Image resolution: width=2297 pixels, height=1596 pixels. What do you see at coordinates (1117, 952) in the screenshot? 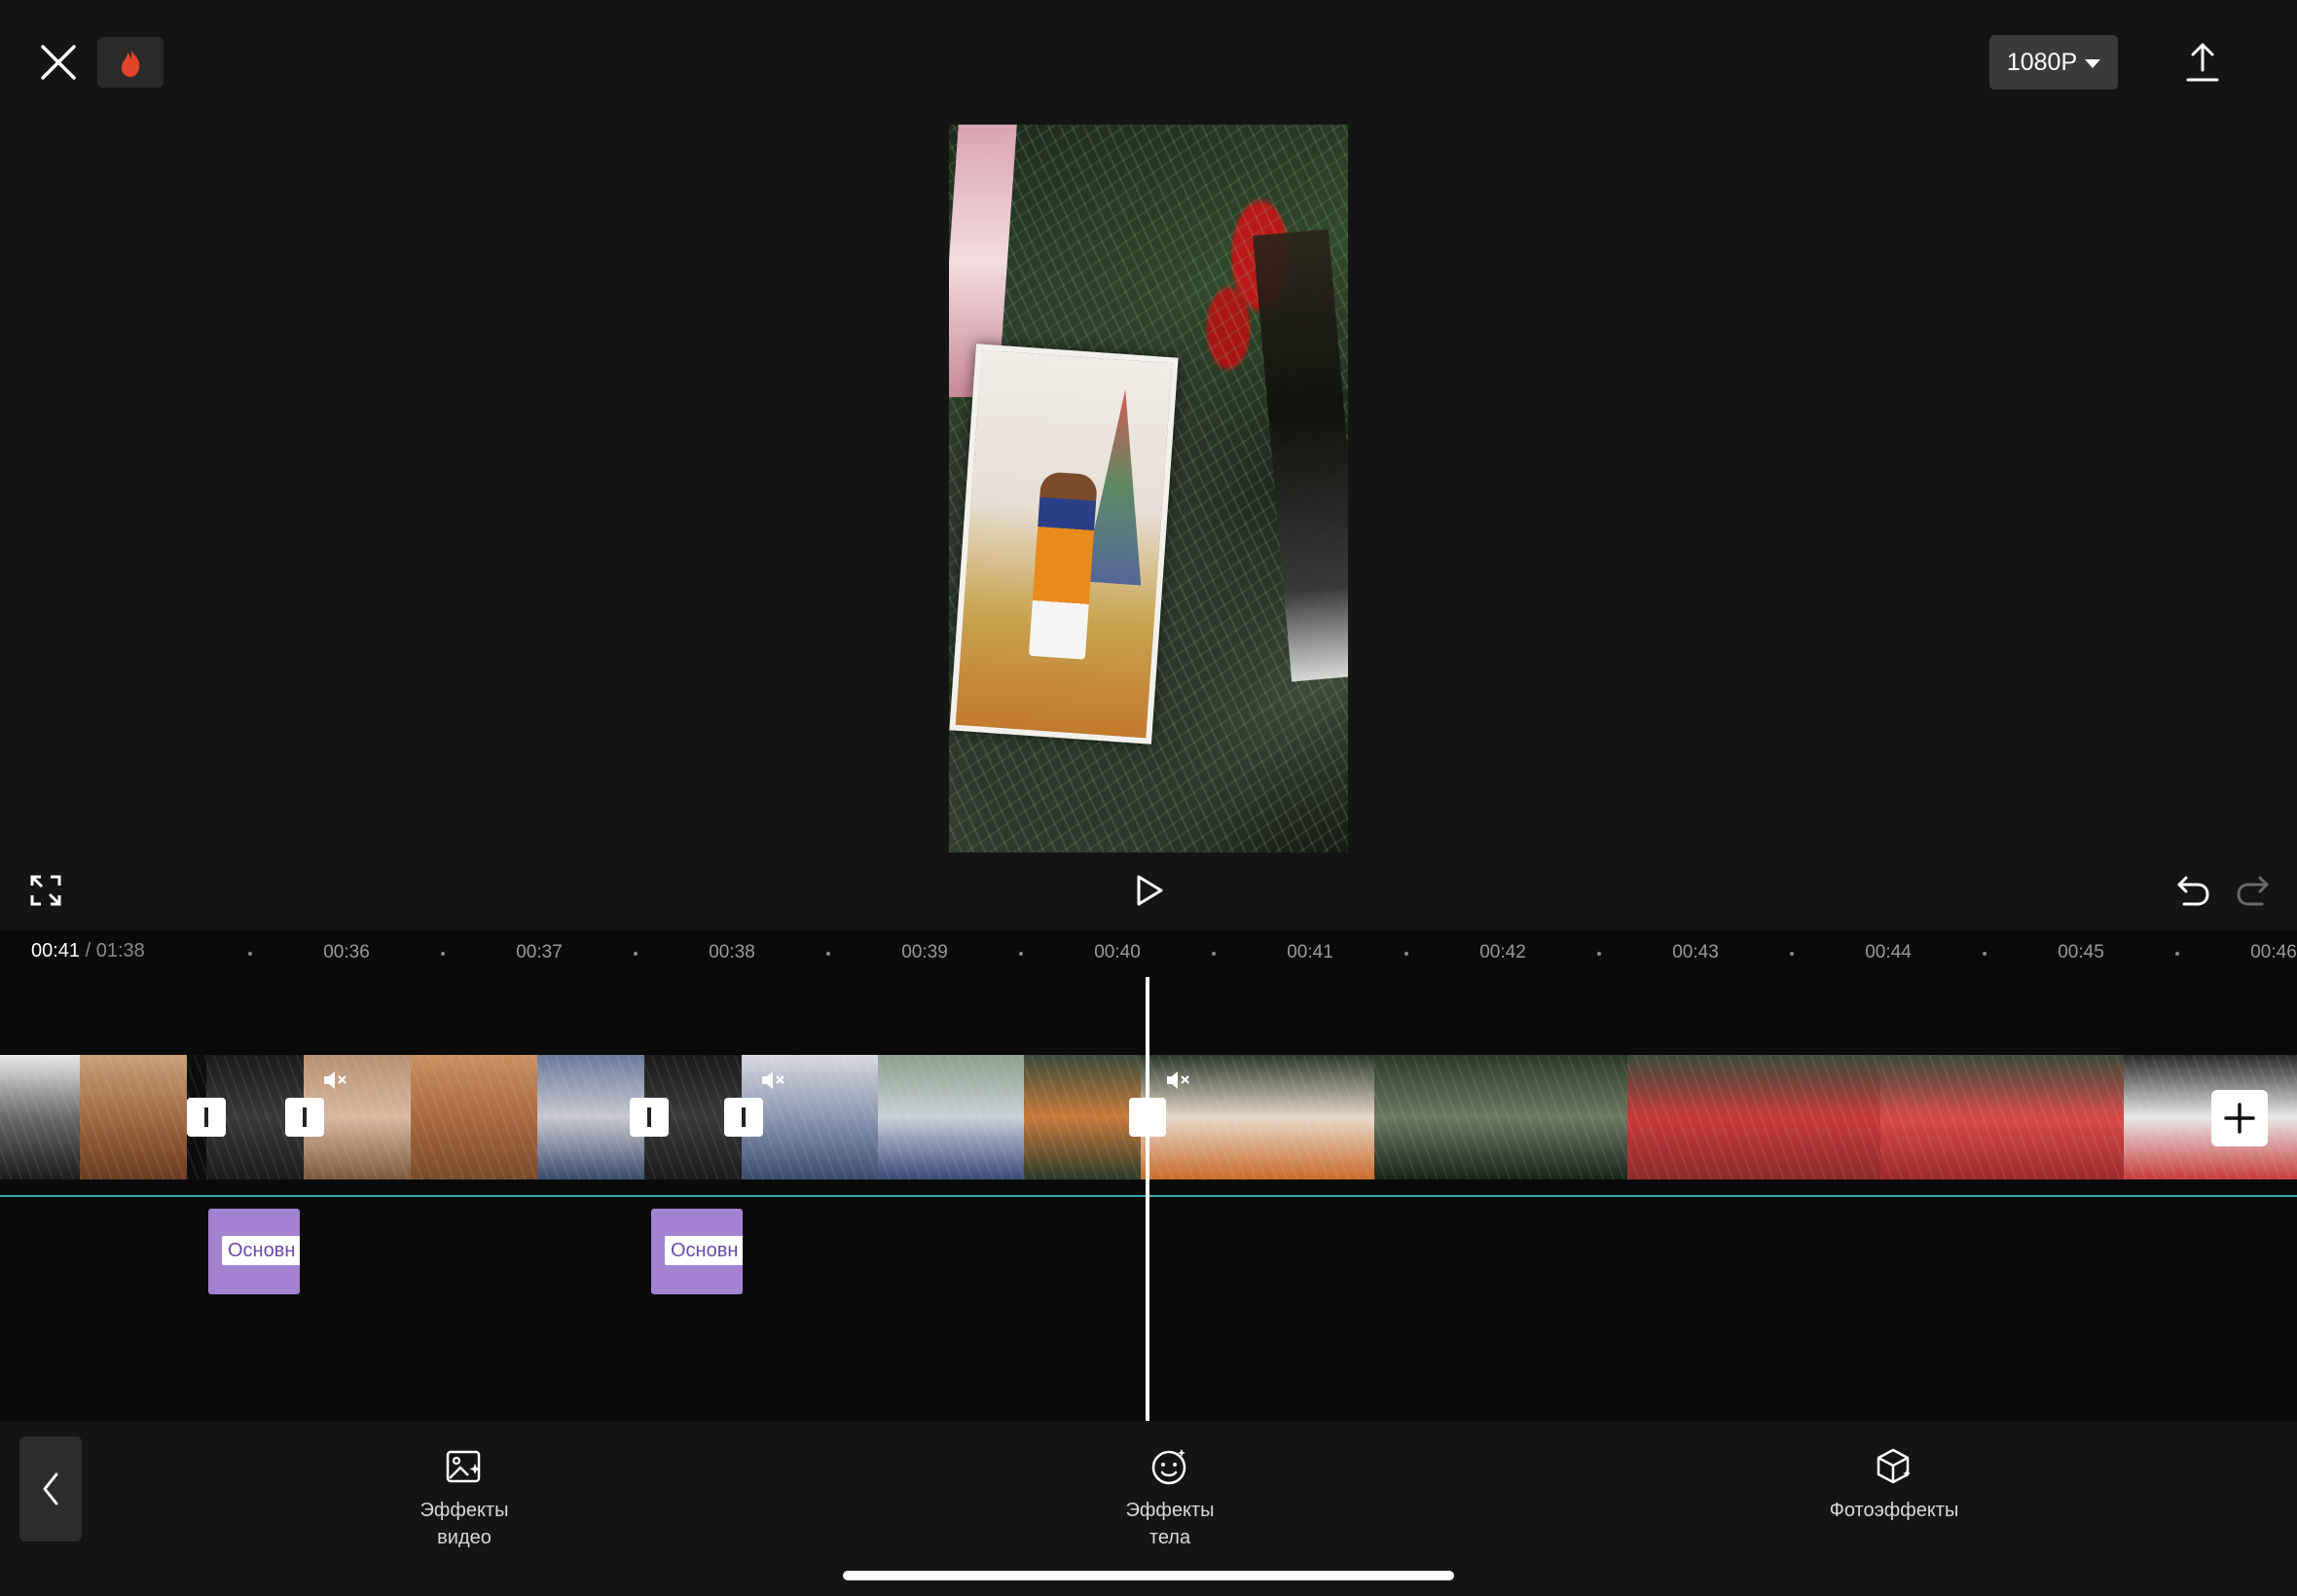
I see `tick-label: 00:40` at bounding box center [1117, 952].